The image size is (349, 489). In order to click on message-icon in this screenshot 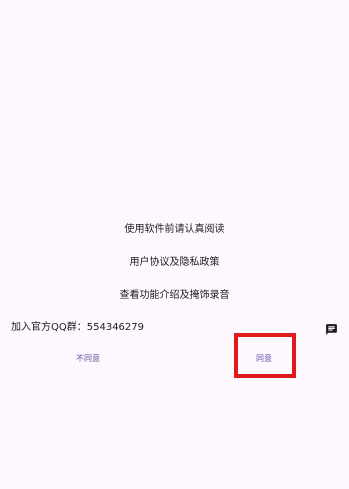, I will do `click(331, 328)`.